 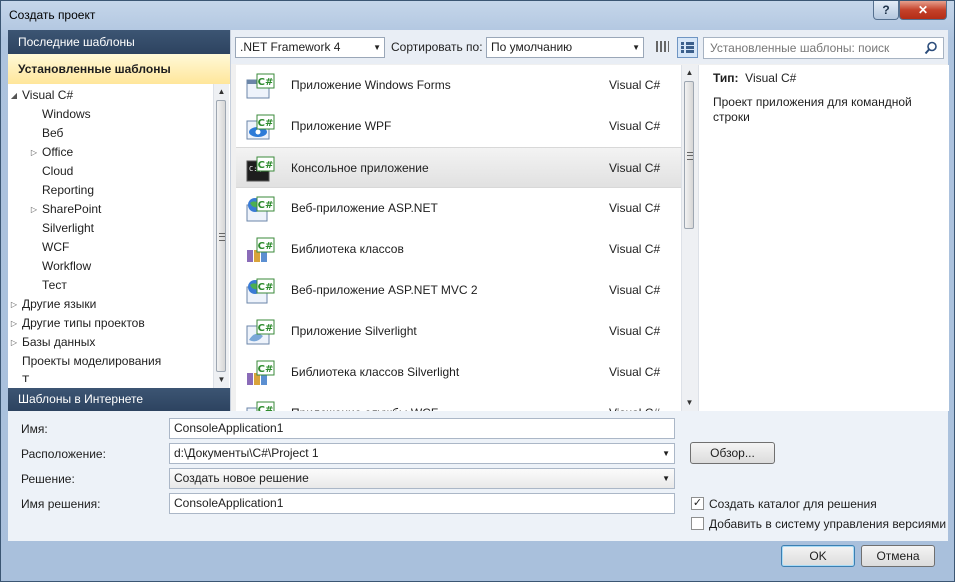 I want to click on solution-label: Решение:, so click(x=48, y=479).